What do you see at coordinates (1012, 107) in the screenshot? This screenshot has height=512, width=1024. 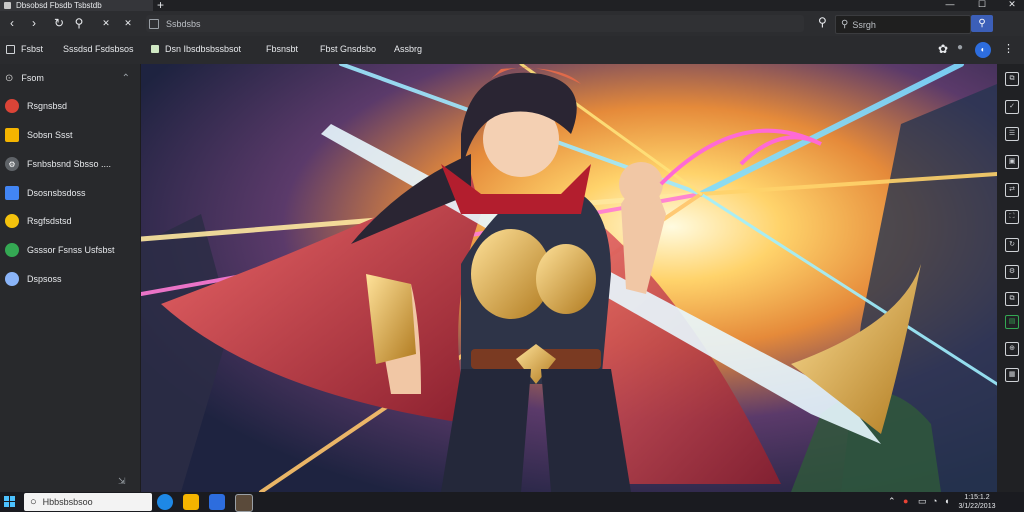 I see `rail-check-icon: ✓` at bounding box center [1012, 107].